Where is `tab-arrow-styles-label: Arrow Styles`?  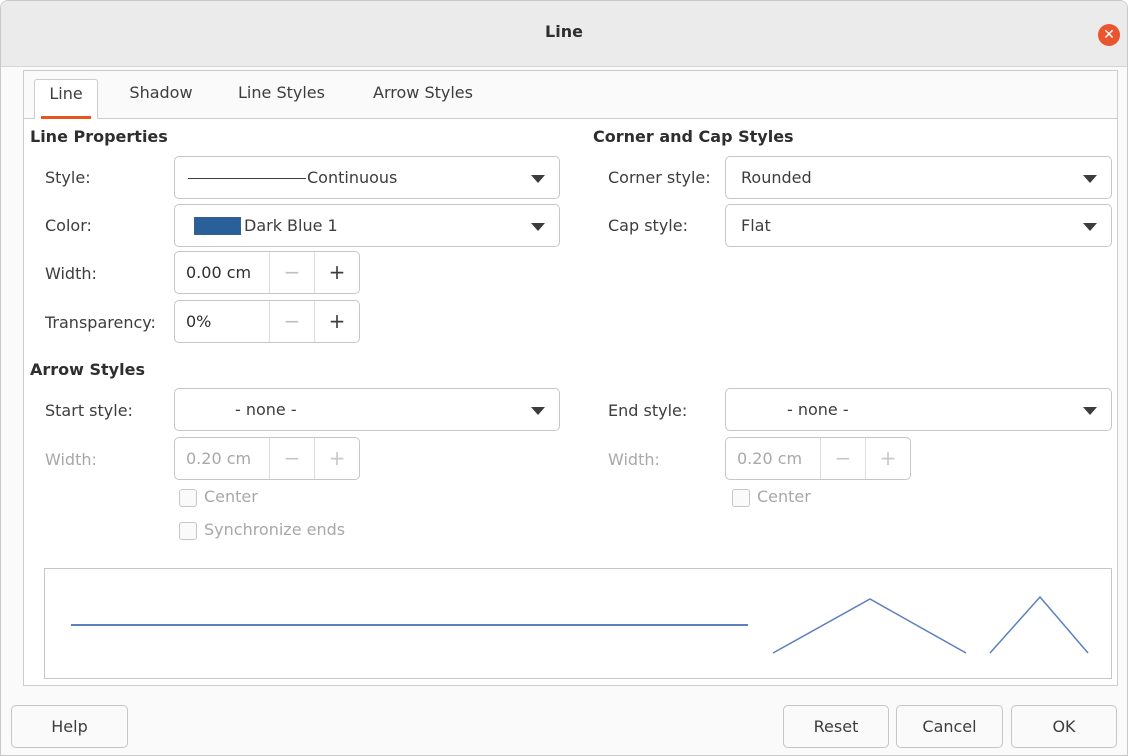 tab-arrow-styles-label: Arrow Styles is located at coordinates (423, 92).